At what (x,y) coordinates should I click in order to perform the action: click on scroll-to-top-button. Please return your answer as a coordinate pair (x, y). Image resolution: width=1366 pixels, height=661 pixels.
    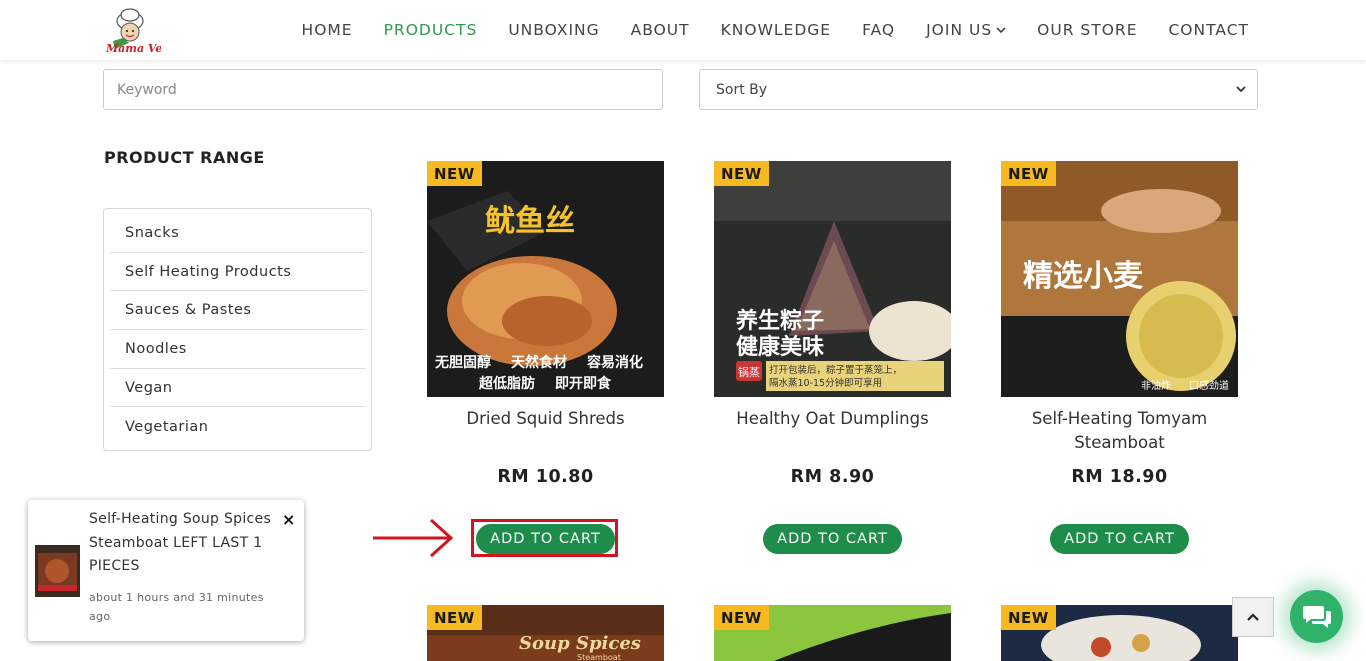
    Looking at the image, I should click on (1253, 617).